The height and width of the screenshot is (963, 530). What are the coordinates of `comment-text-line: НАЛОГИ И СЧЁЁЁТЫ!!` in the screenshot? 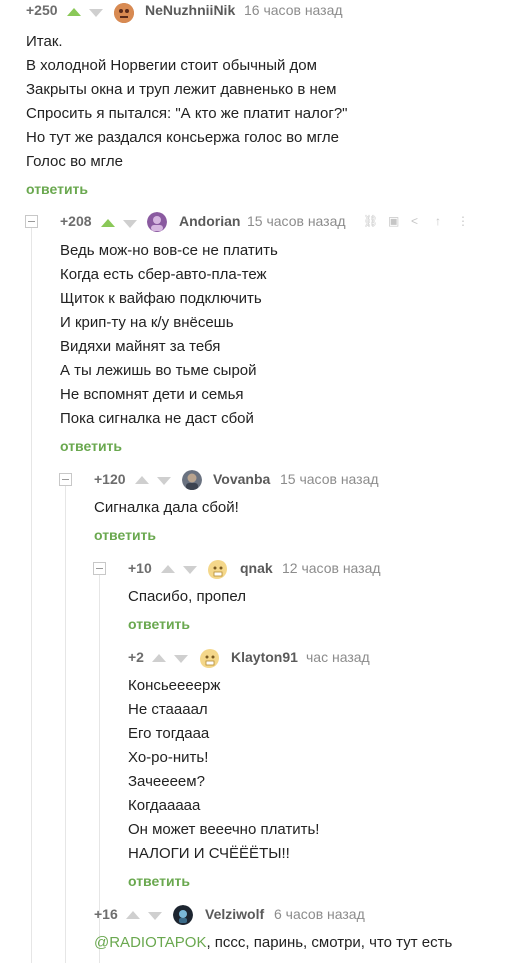 It's located at (209, 853).